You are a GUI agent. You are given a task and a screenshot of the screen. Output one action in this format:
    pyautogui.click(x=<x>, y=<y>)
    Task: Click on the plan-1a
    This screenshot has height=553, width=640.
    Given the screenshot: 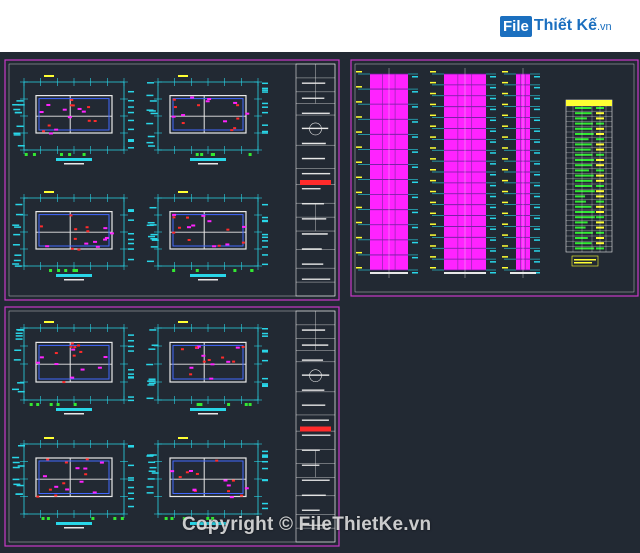 What is the action you would take?
    pyautogui.click(x=73, y=120)
    